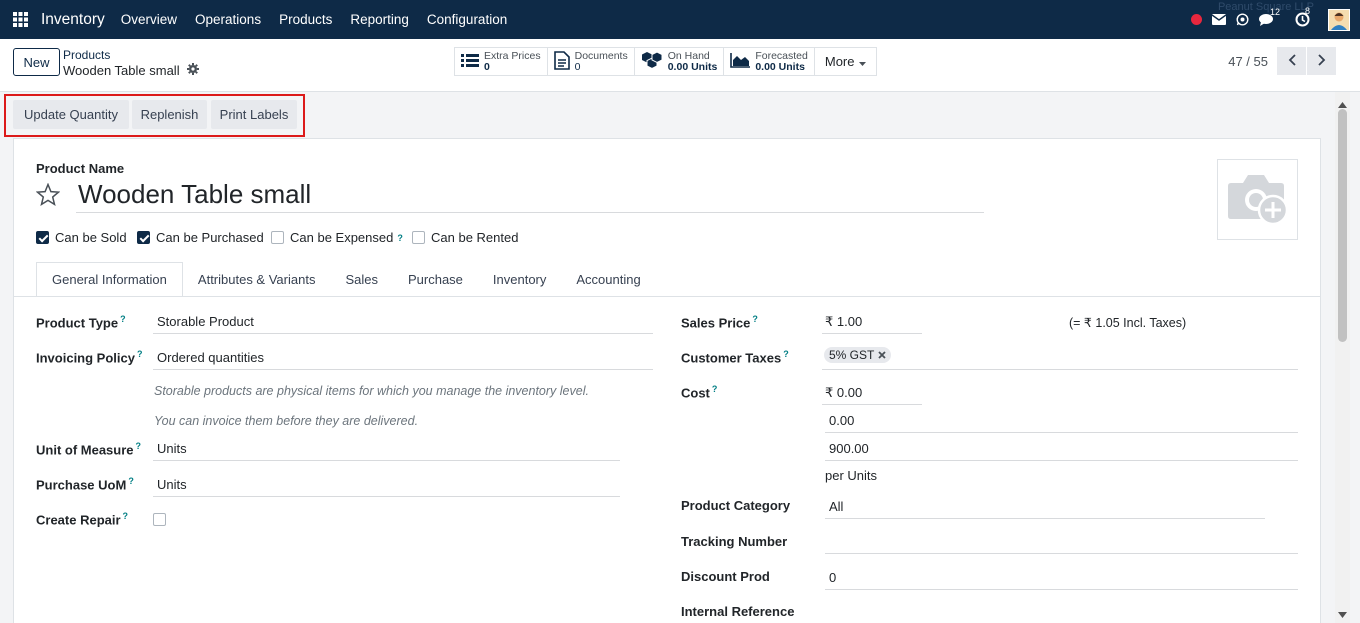  I want to click on mail-icon, so click(1219, 19).